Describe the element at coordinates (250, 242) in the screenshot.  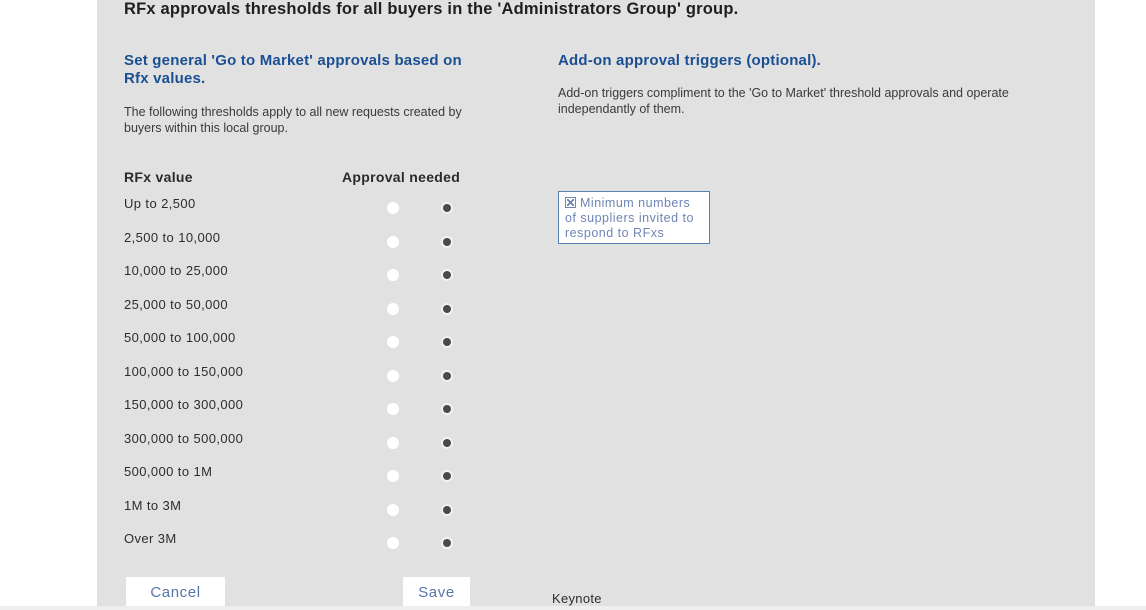
I see `threshold-row: 2,500 to 10,000` at that location.